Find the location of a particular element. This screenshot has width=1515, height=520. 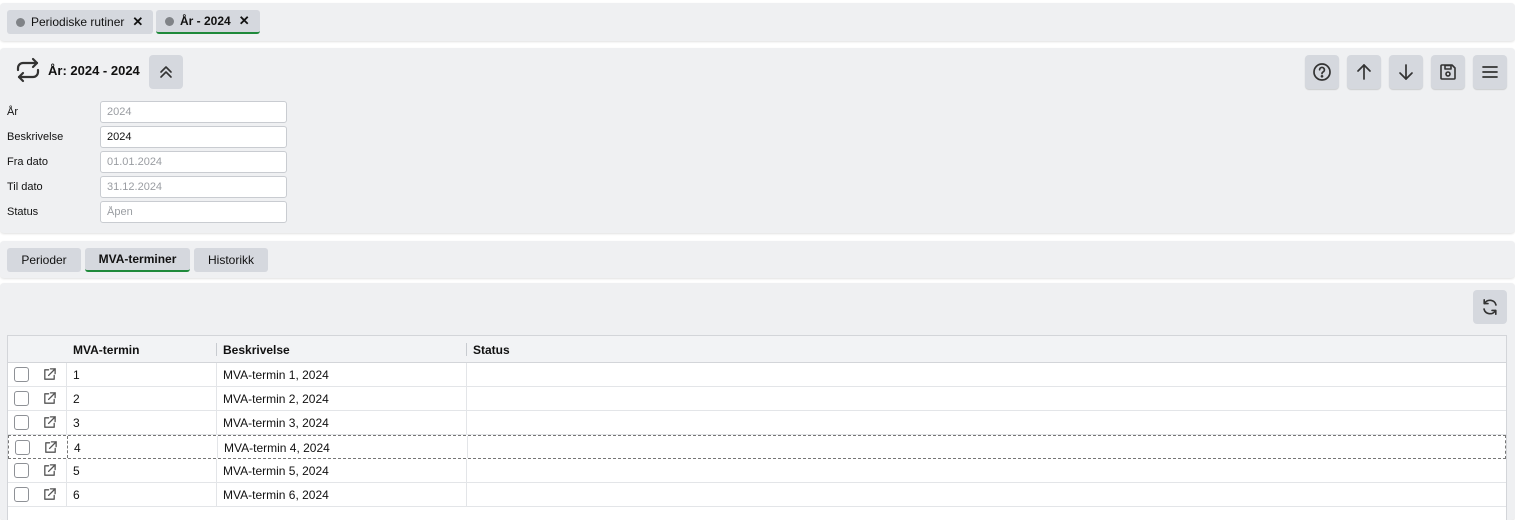

cell-beskrivelse: MVA-termin 2, 2024 is located at coordinates (276, 398).